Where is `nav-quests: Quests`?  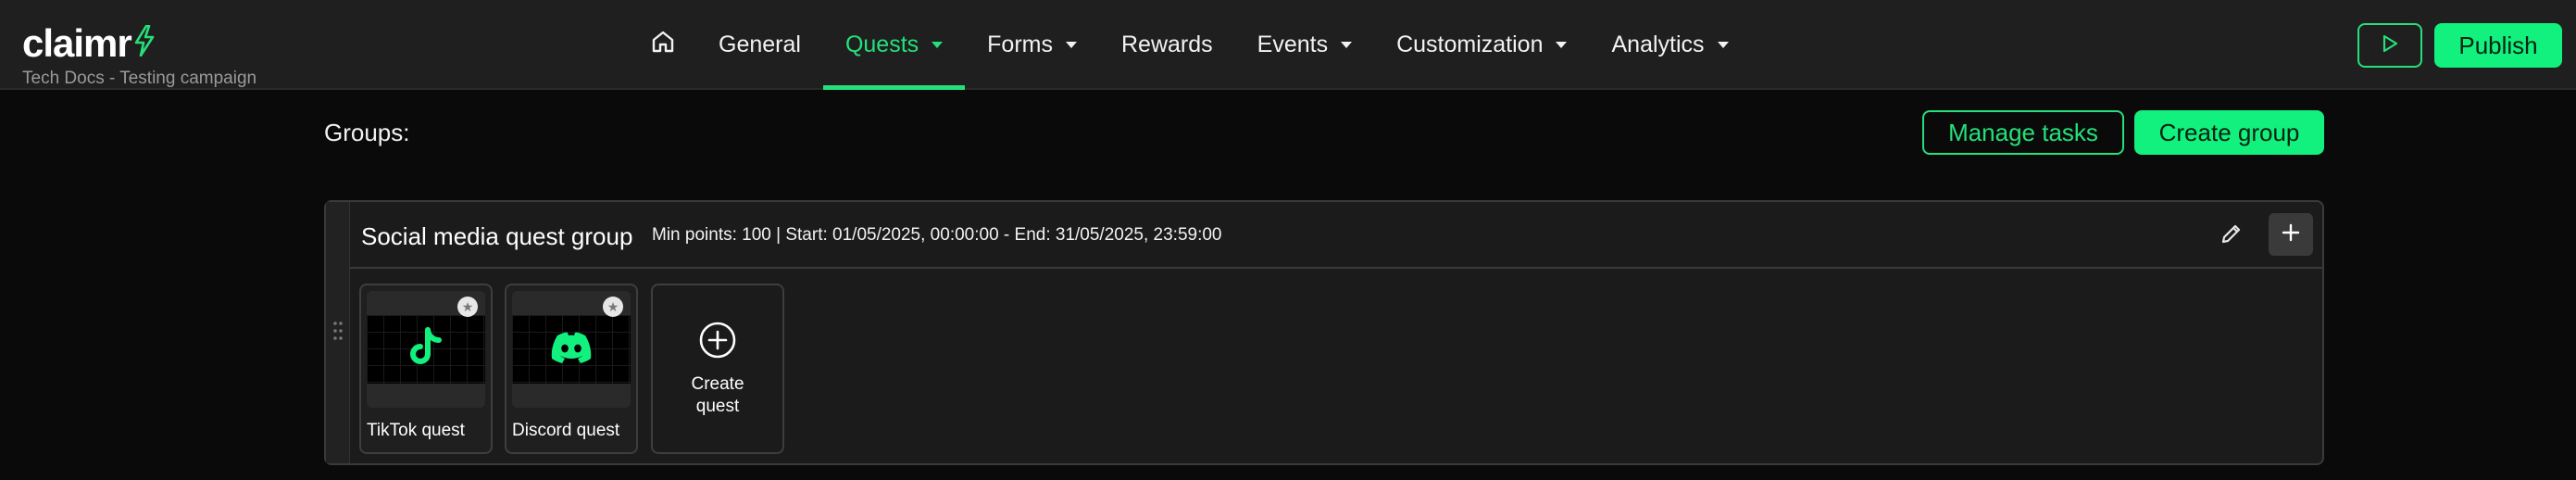 nav-quests: Quests is located at coordinates (894, 45).